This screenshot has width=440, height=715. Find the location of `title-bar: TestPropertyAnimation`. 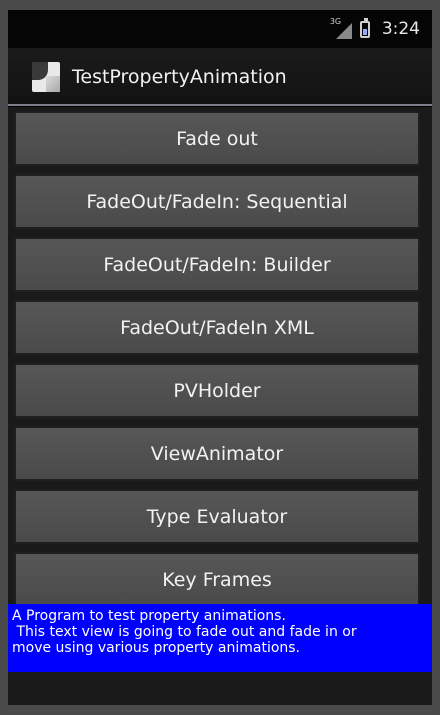

title-bar: TestPropertyAnimation is located at coordinates (220, 76).